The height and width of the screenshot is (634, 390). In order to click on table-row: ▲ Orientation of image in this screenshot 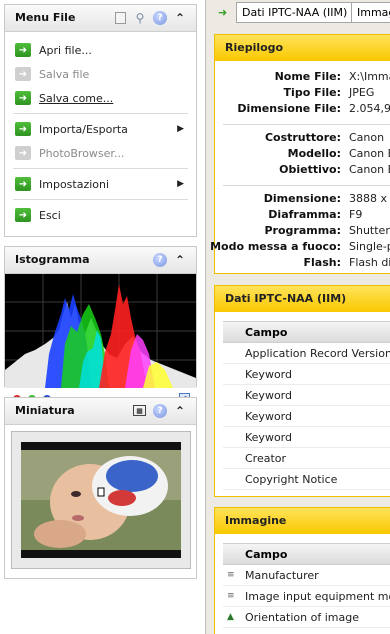, I will do `click(306, 617)`.